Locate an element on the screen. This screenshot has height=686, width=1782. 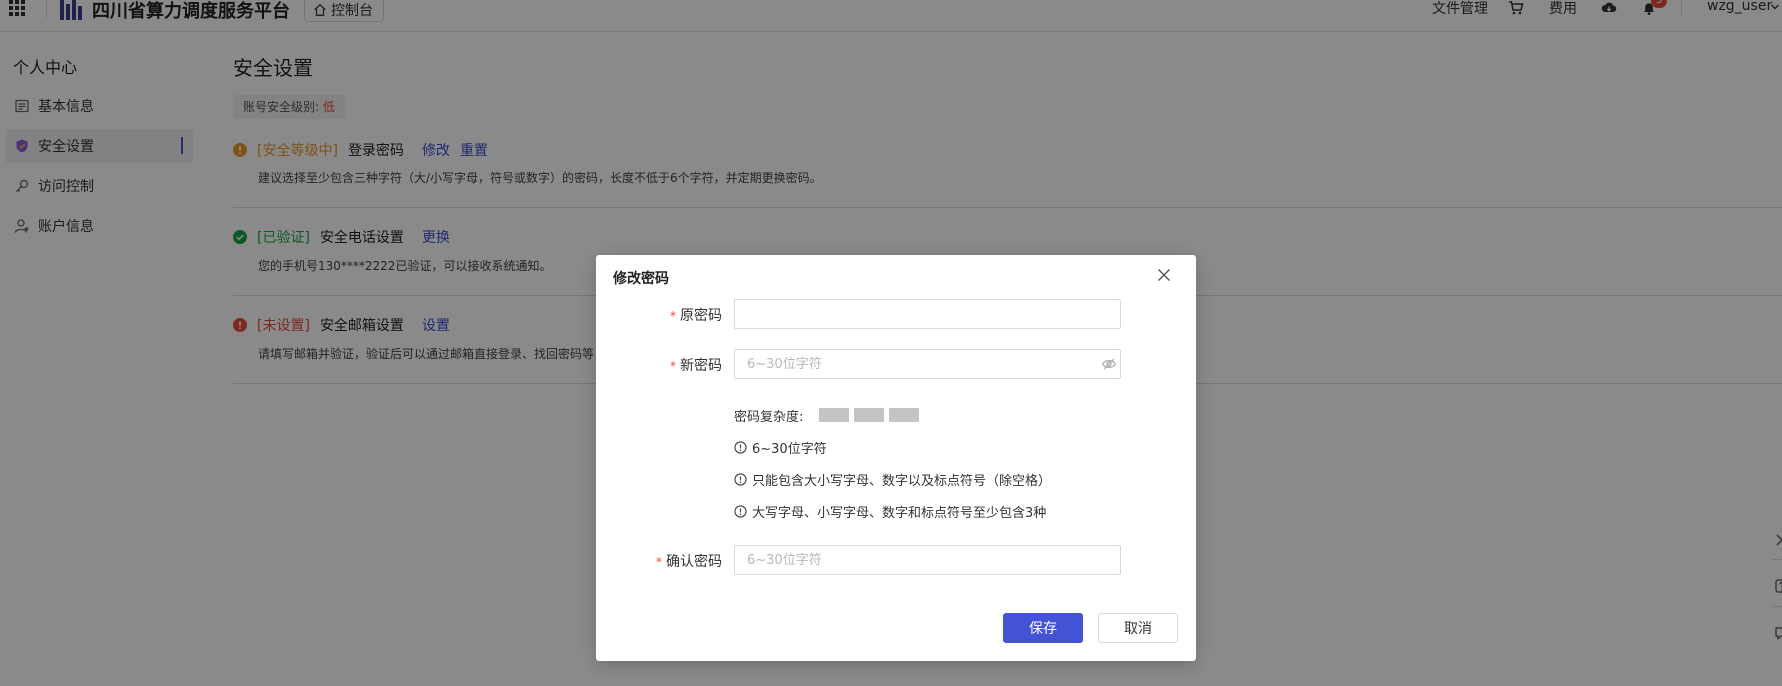
cancel-button: 取消 is located at coordinates (1138, 628).